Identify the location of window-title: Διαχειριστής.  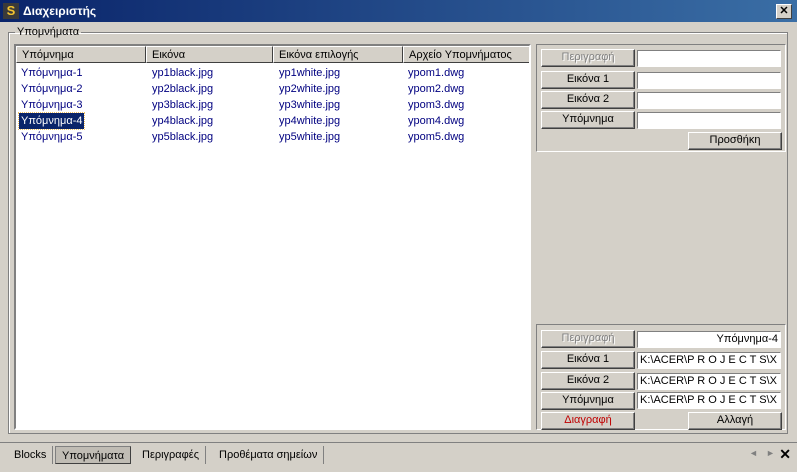
(60, 11).